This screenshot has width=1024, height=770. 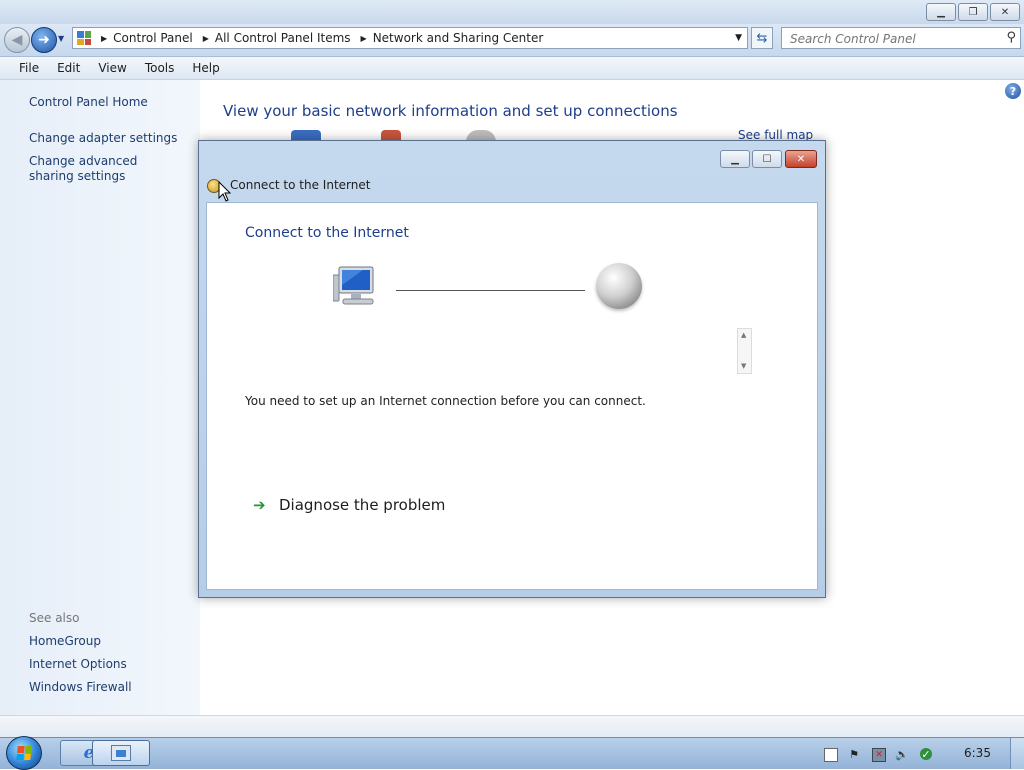 I want to click on refresh-icon: ⇆, so click(x=762, y=38).